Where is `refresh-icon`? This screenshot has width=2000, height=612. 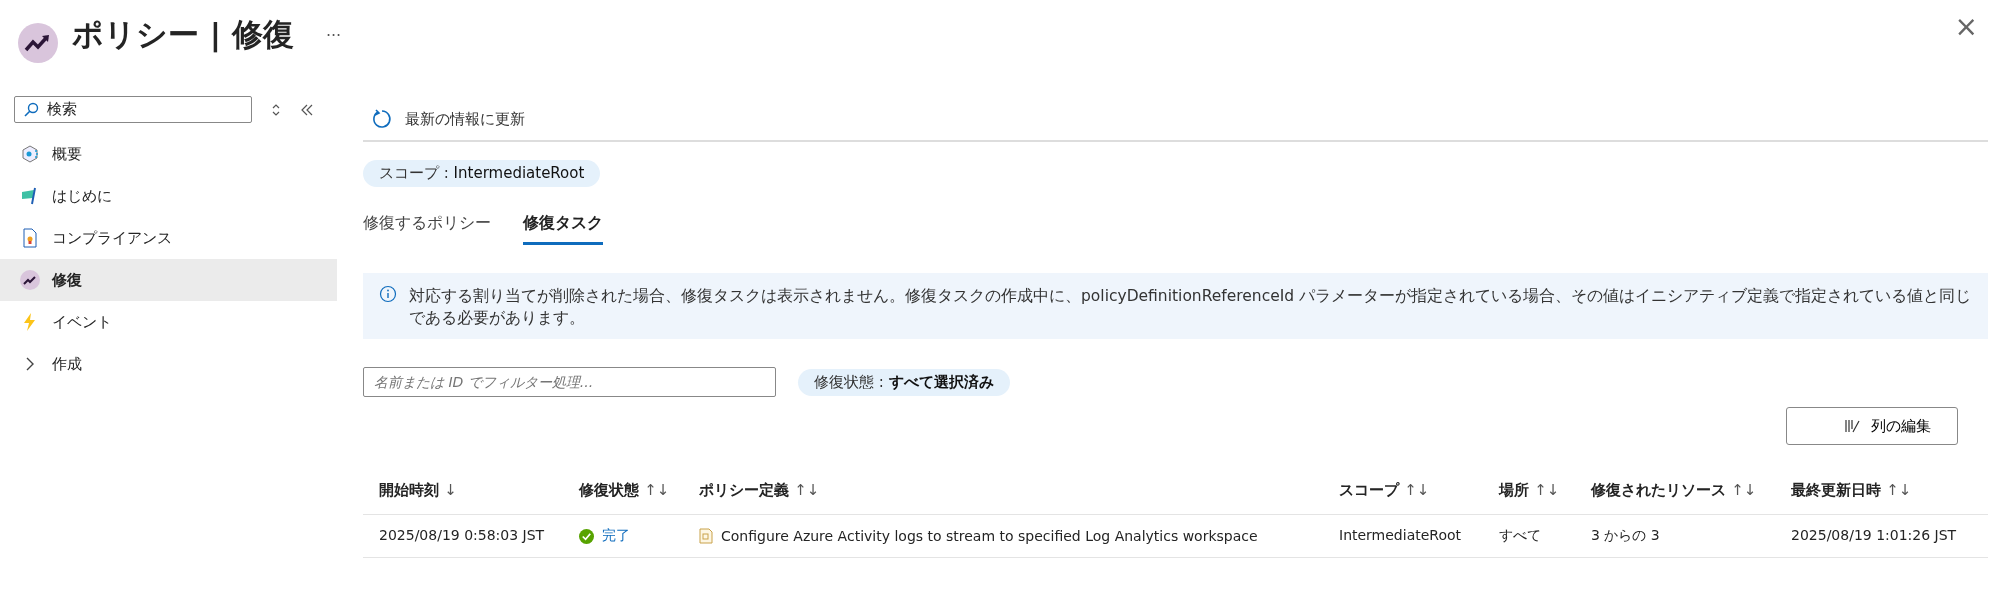 refresh-icon is located at coordinates (382, 119).